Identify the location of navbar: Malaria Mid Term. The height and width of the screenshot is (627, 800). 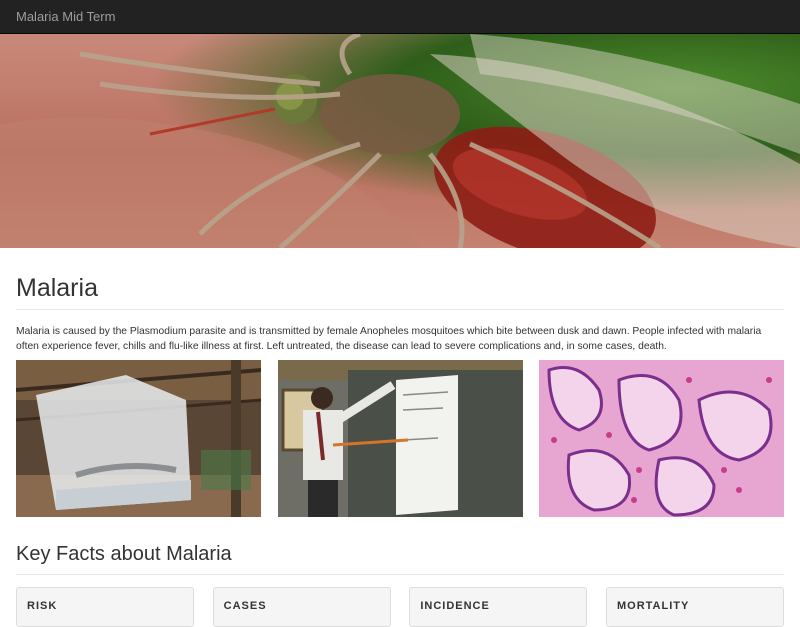
(400, 17).